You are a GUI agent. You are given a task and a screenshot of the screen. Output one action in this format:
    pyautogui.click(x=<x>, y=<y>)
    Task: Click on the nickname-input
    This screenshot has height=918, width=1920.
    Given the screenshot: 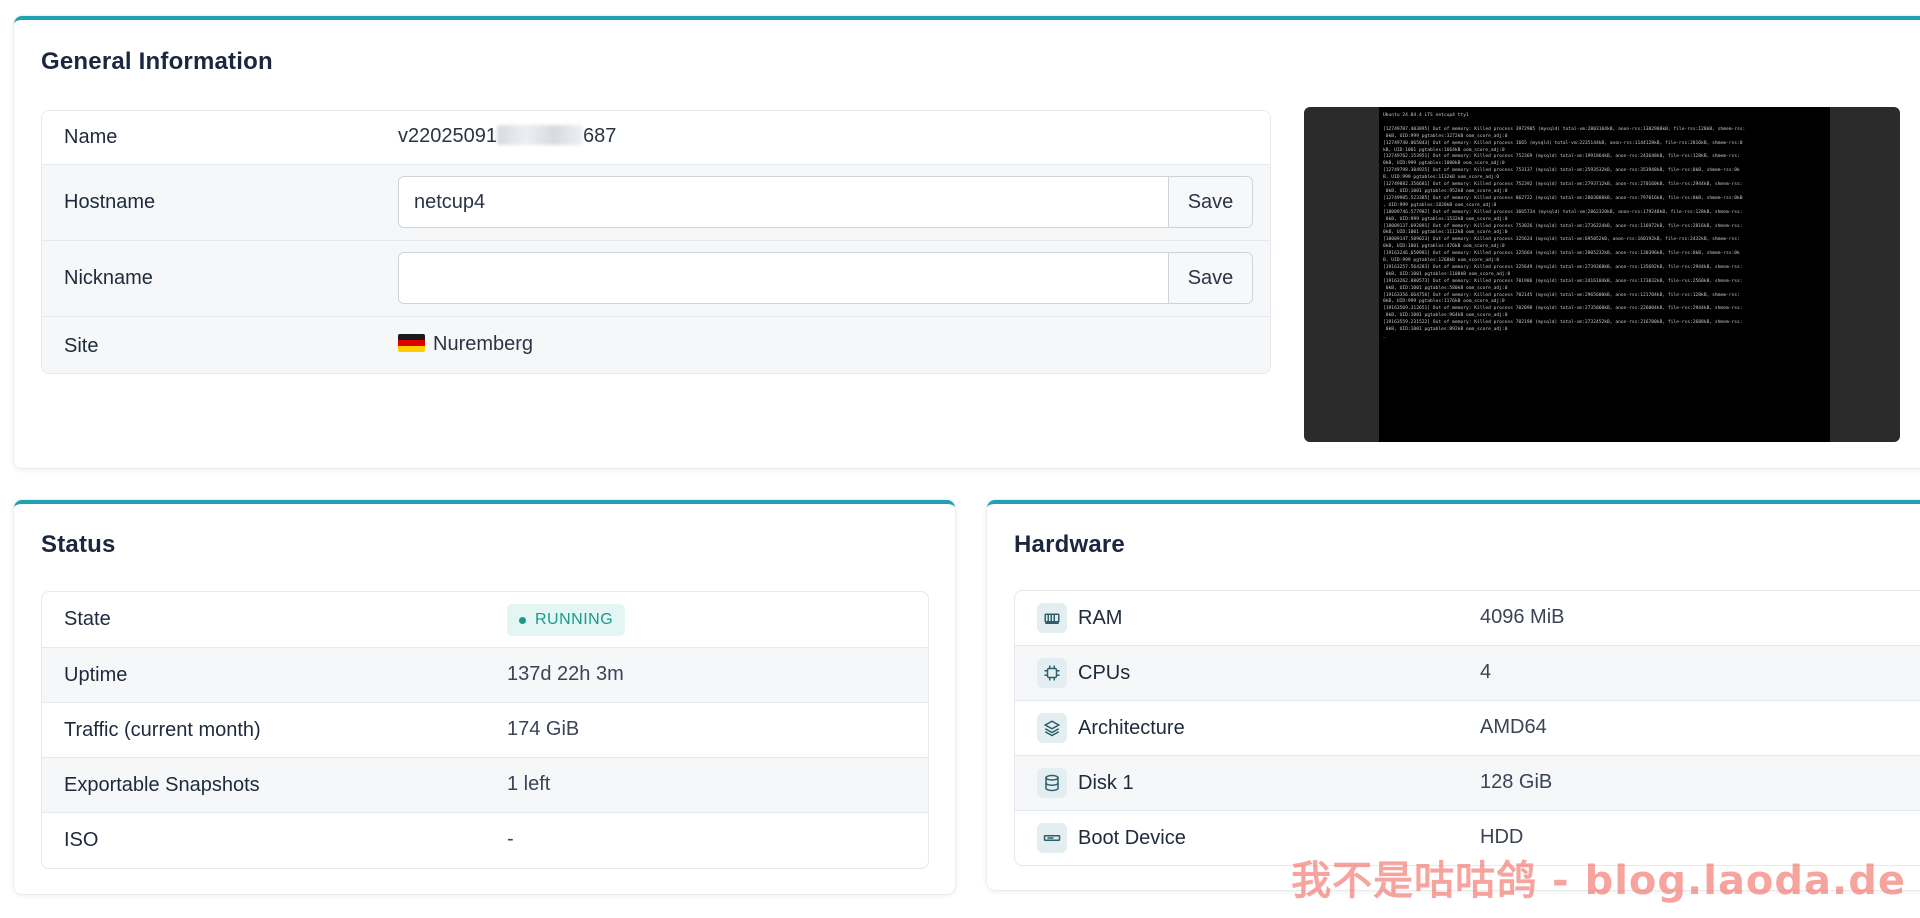 What is the action you would take?
    pyautogui.click(x=783, y=278)
    